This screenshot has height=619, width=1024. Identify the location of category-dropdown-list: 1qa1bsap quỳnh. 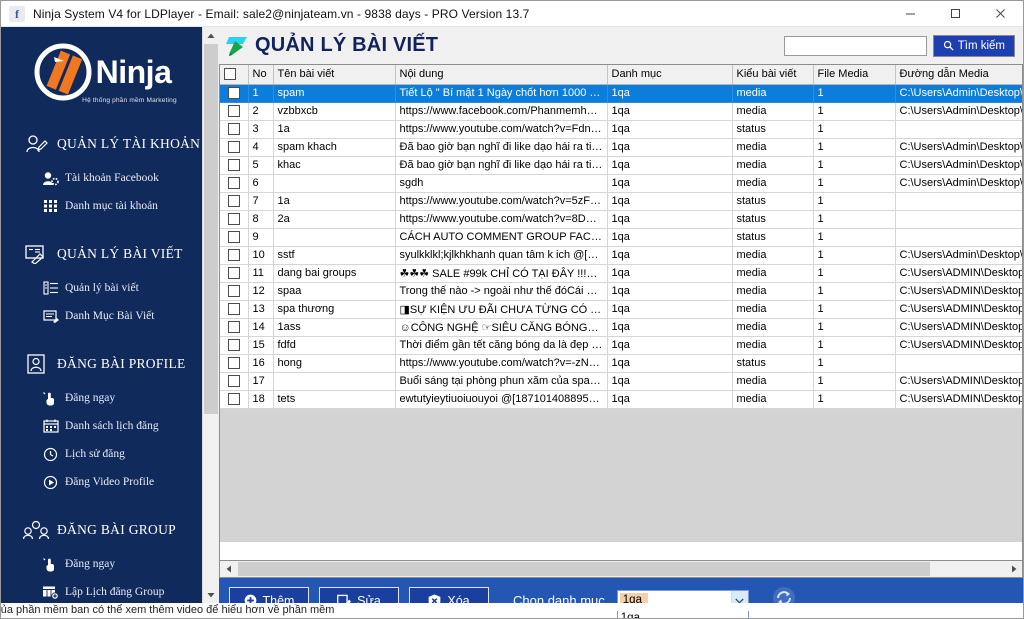
(682, 614).